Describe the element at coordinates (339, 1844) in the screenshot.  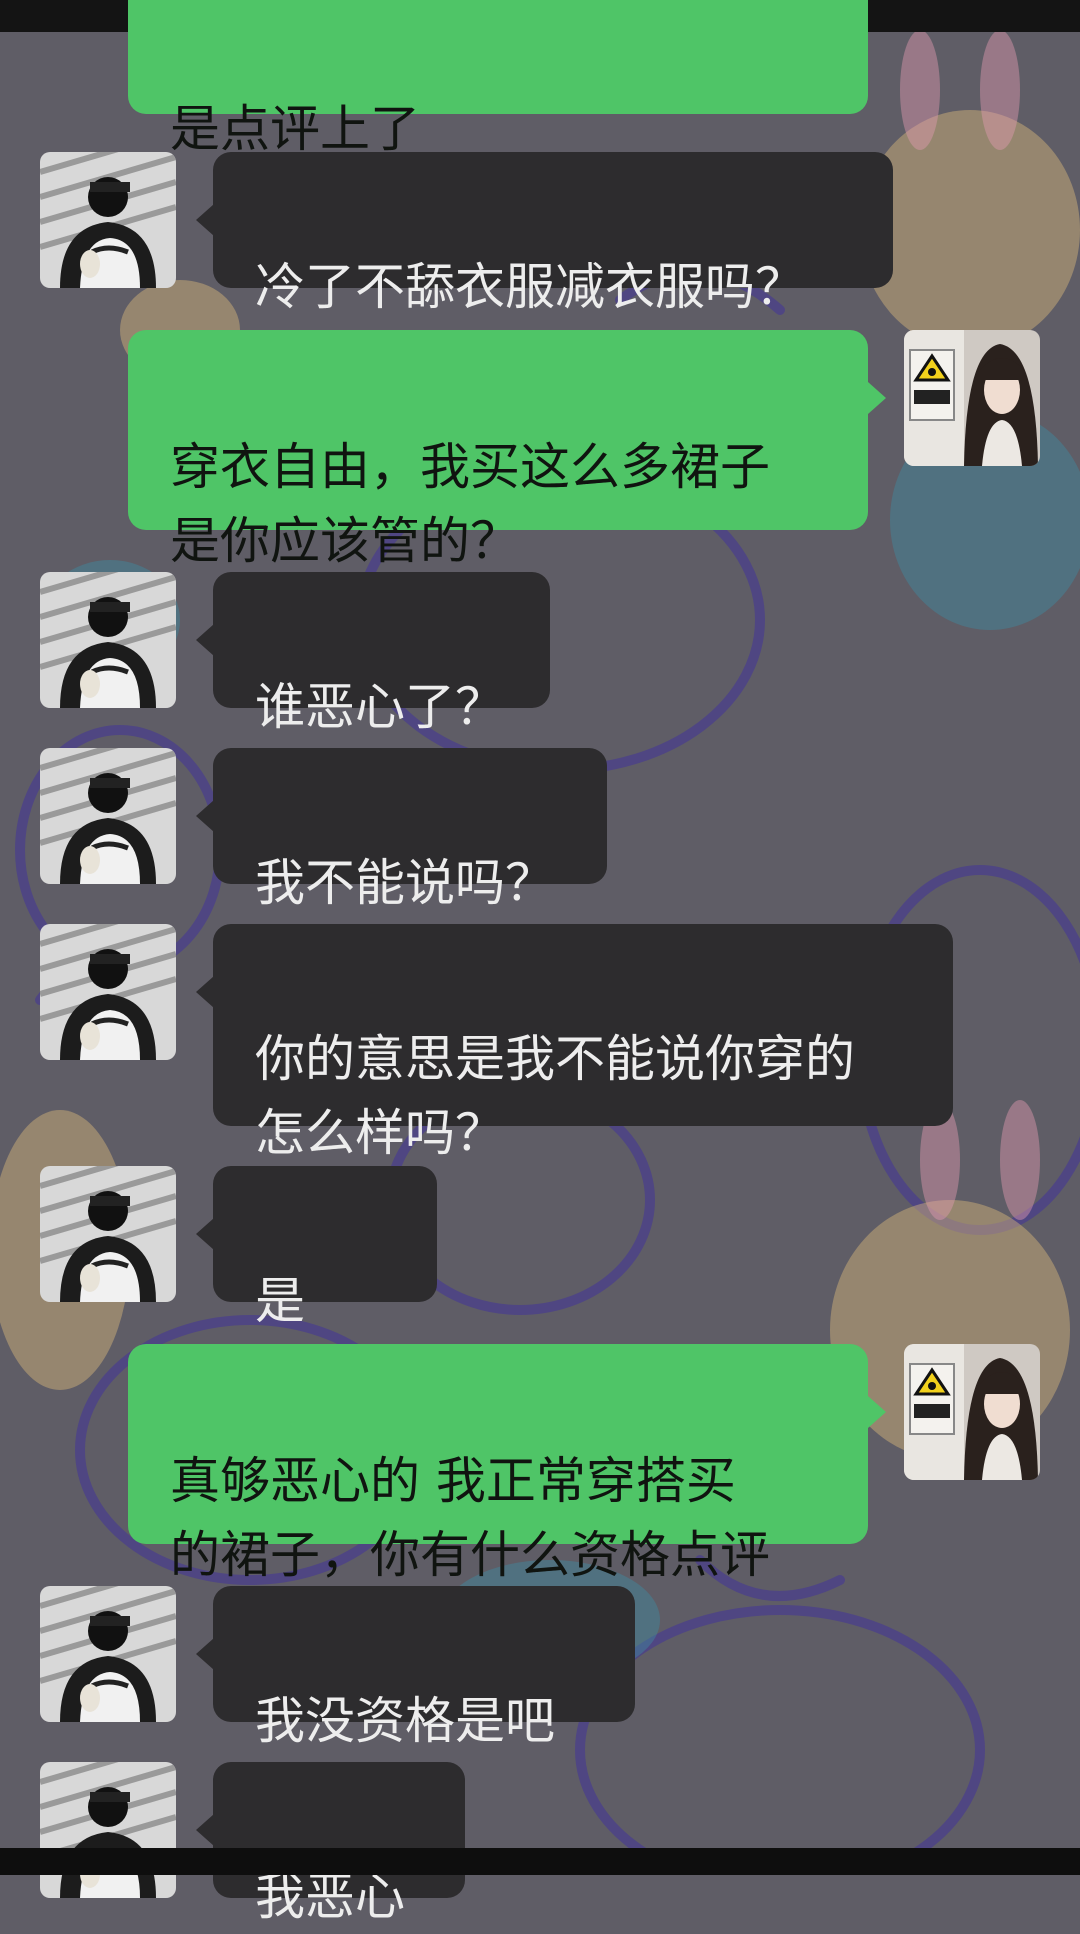
I see `message-bubble-incoming: 我恶心` at that location.